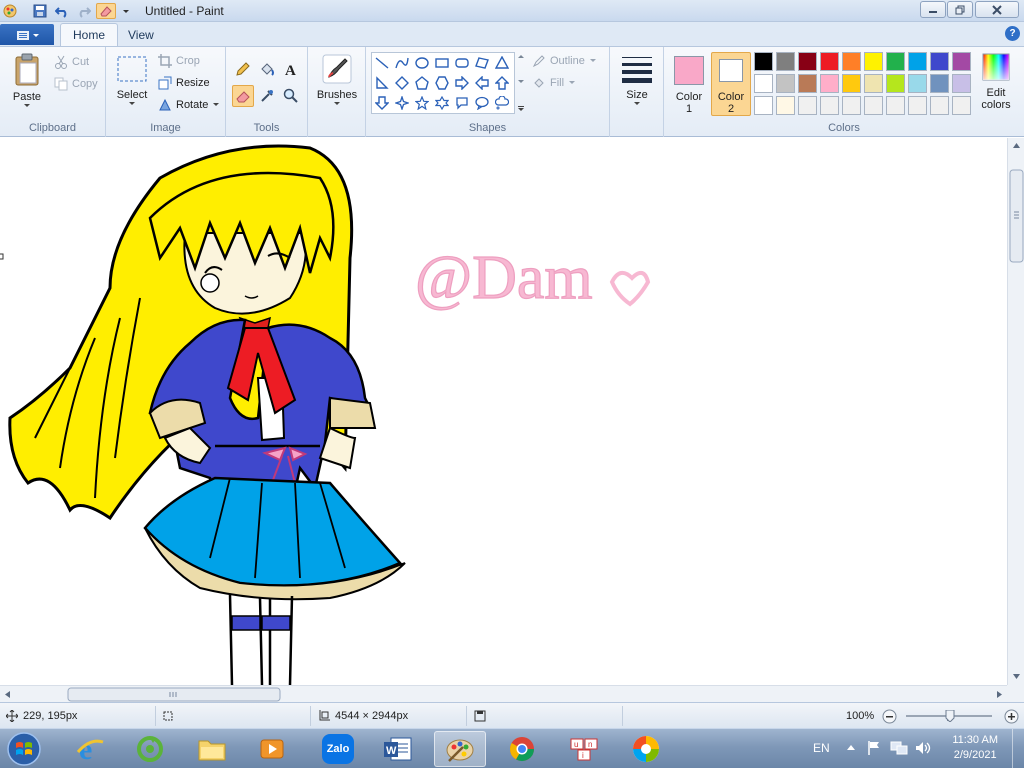 This screenshot has height=768, width=1024. Describe the element at coordinates (482, 103) in the screenshot. I see `oval-callout-shape` at that location.